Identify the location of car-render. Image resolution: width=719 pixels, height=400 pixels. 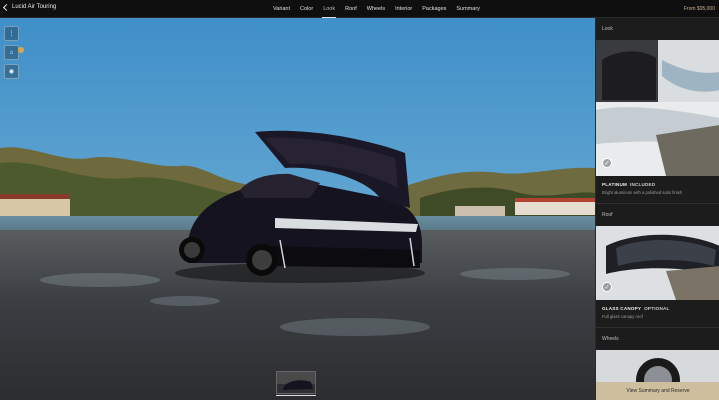
(300, 206).